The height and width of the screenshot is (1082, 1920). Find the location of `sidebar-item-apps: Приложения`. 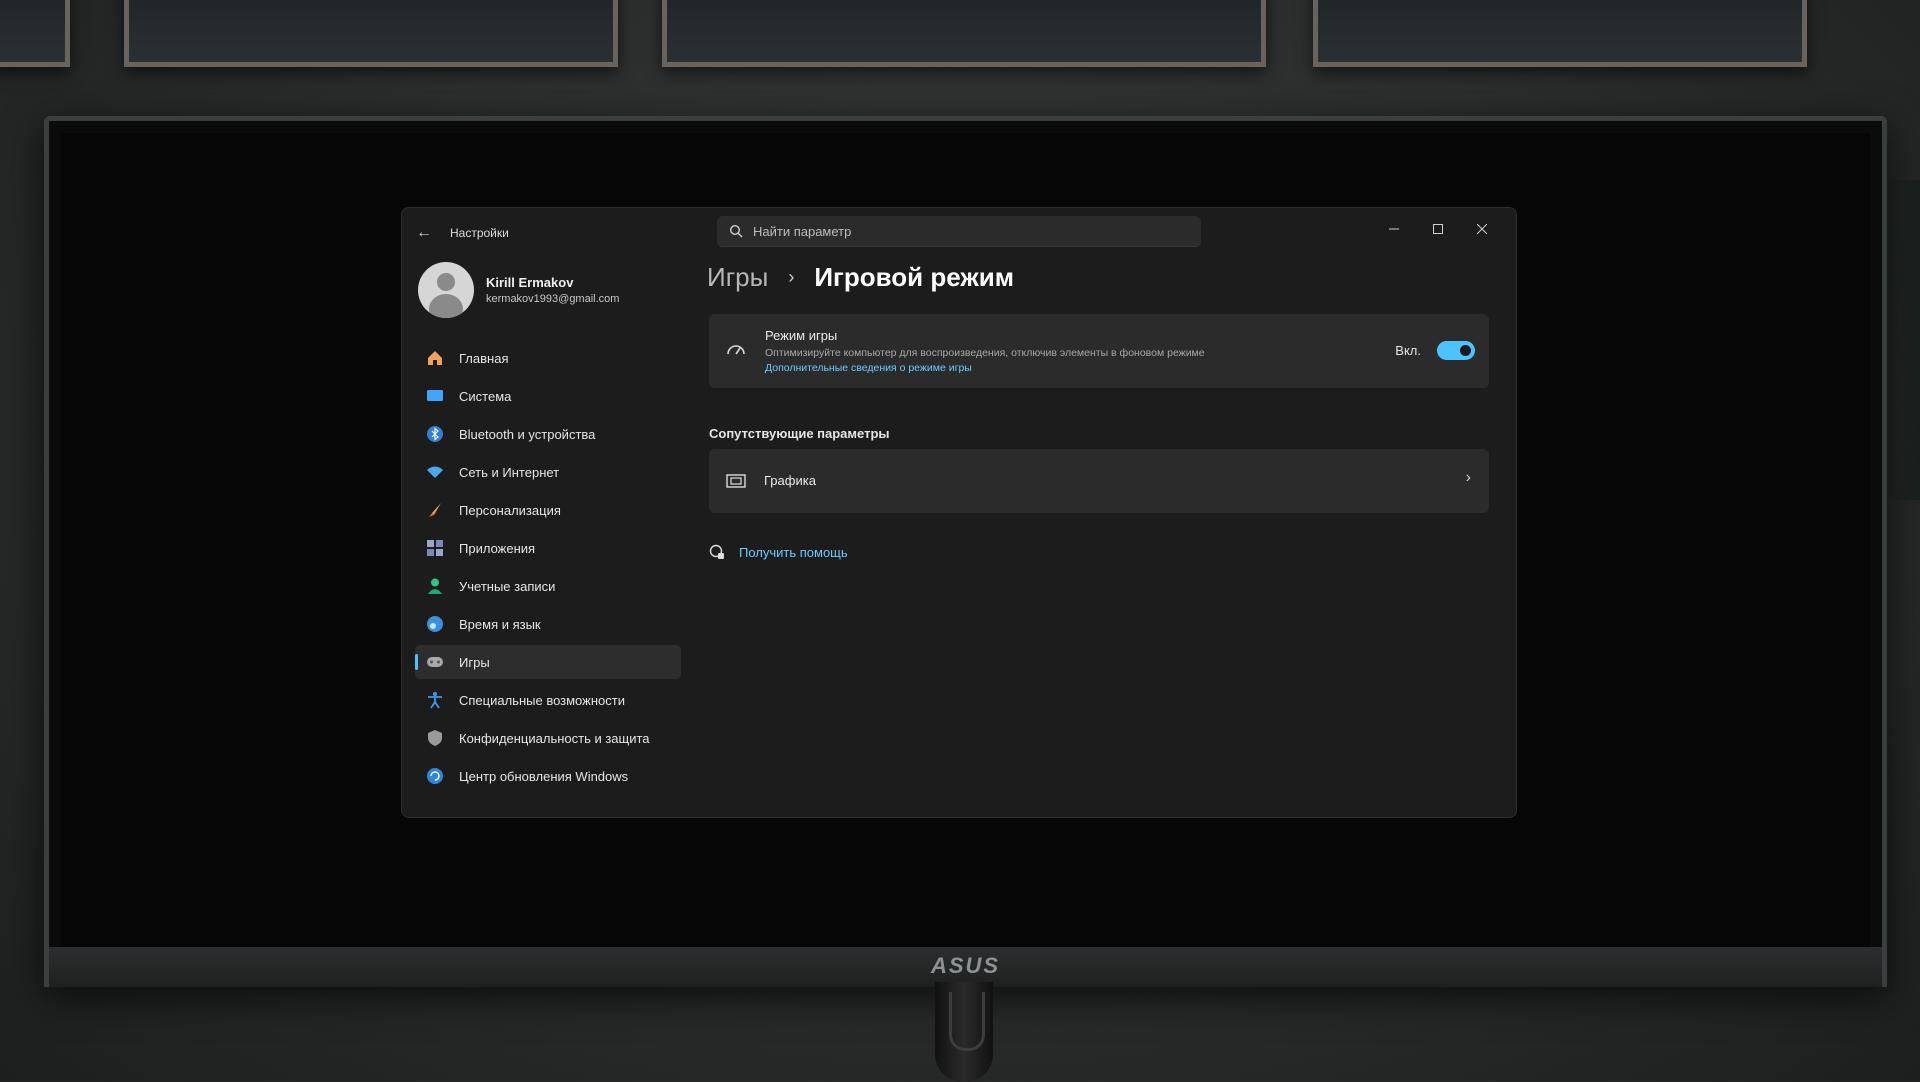

sidebar-item-apps: Приложения is located at coordinates (548, 548).